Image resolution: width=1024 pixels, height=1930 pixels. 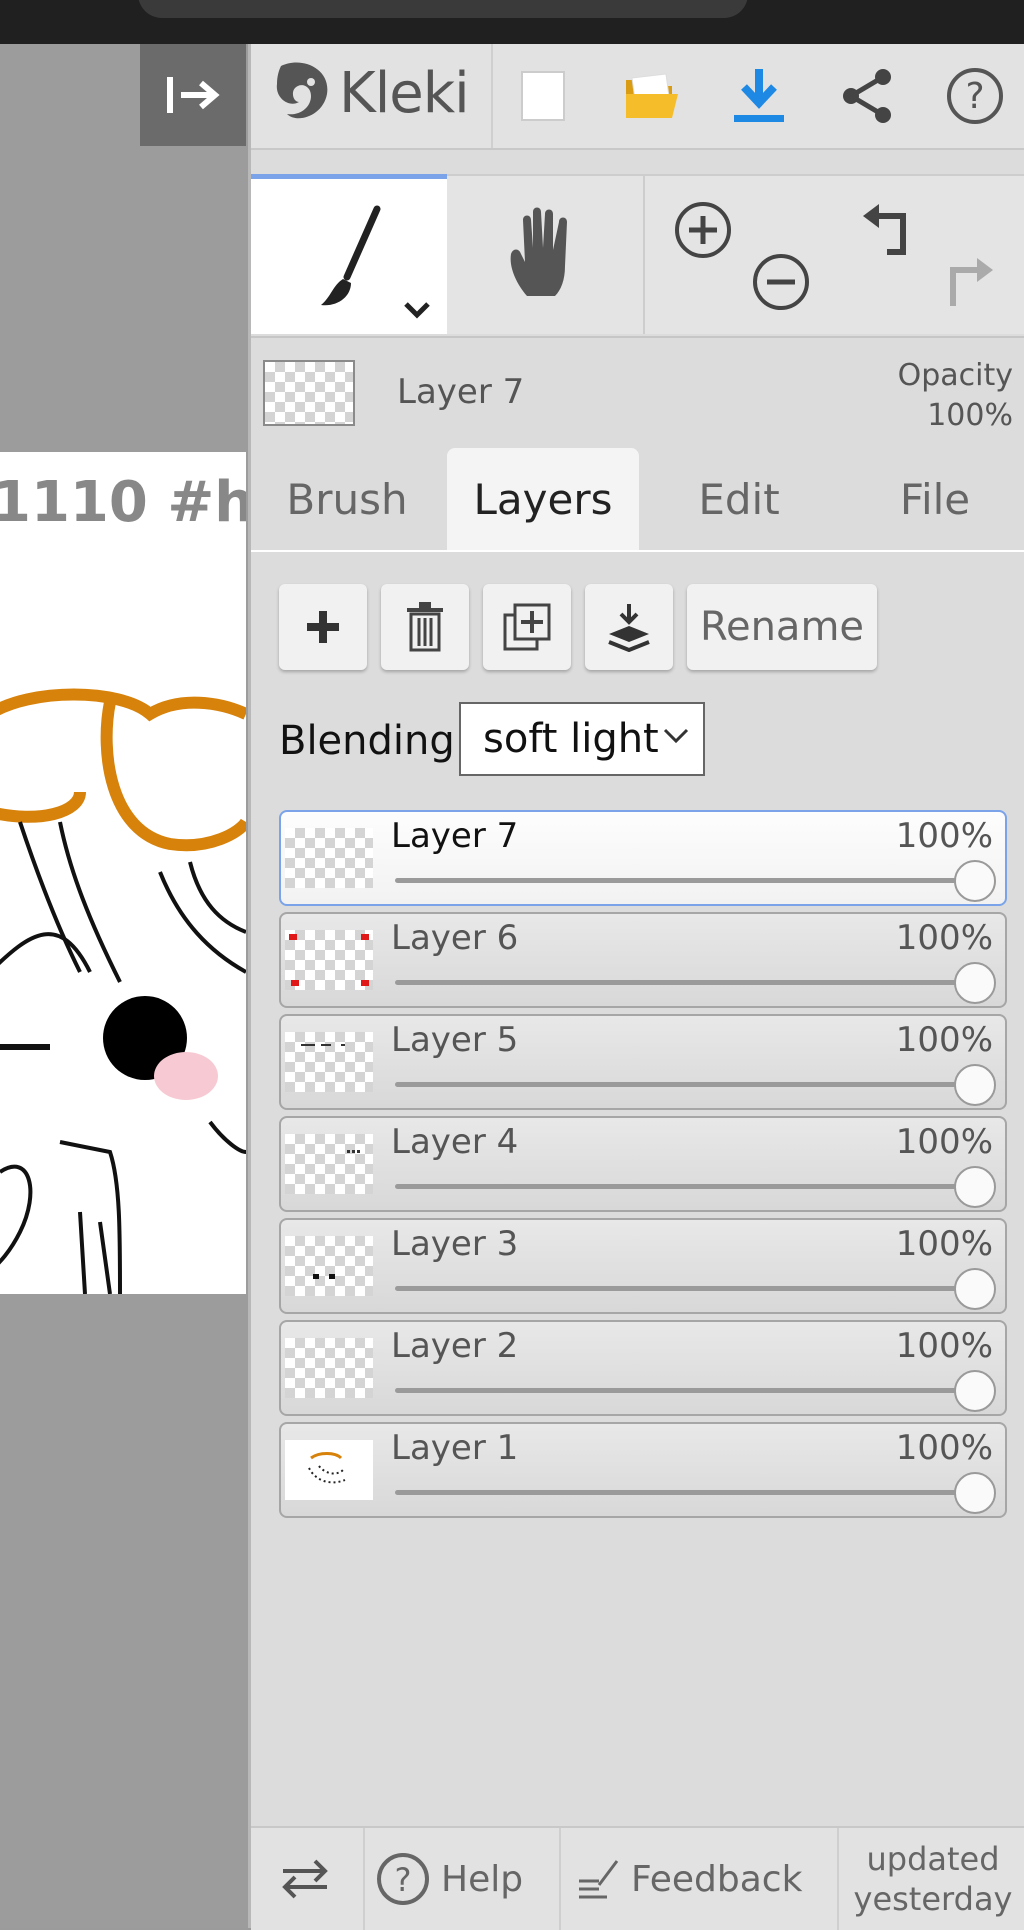 I want to click on blending-select: soft light, so click(x=582, y=739).